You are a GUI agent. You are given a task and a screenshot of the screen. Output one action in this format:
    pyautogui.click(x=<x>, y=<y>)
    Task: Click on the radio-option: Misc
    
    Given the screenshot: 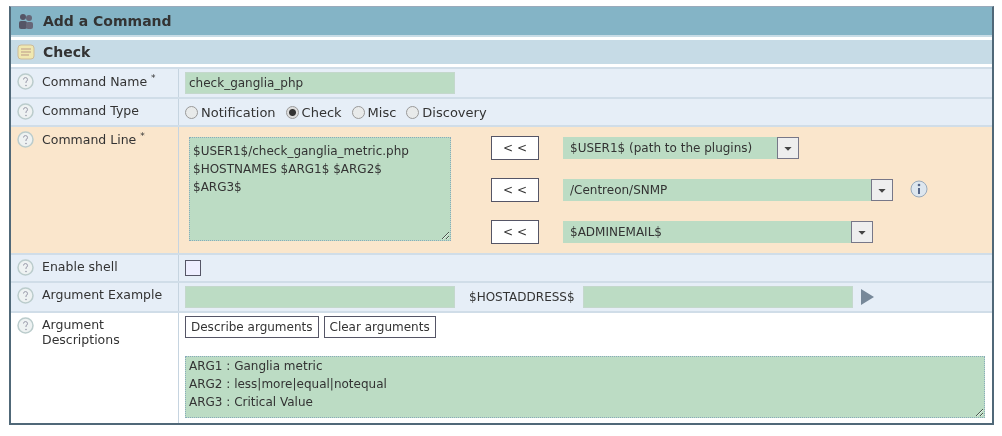 What is the action you would take?
    pyautogui.click(x=374, y=112)
    